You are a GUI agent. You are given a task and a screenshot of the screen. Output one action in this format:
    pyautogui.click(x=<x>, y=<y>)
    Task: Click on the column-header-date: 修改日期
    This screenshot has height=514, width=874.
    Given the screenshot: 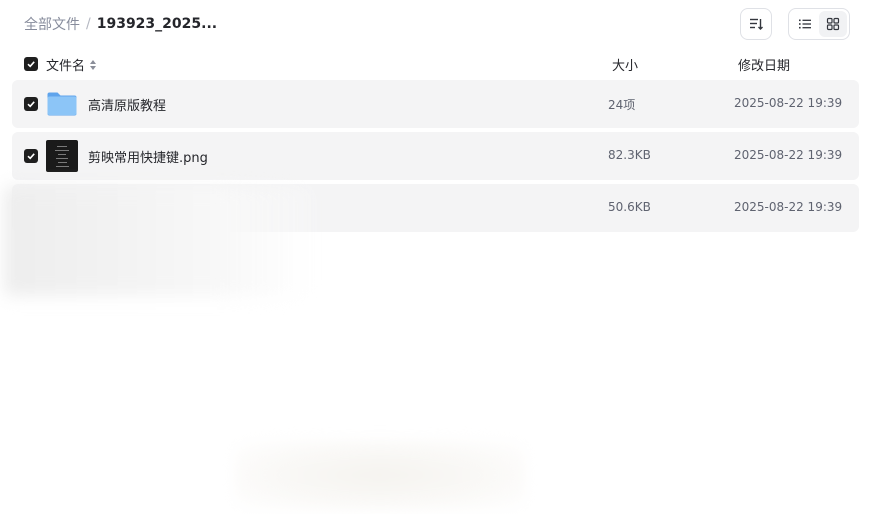 What is the action you would take?
    pyautogui.click(x=764, y=64)
    